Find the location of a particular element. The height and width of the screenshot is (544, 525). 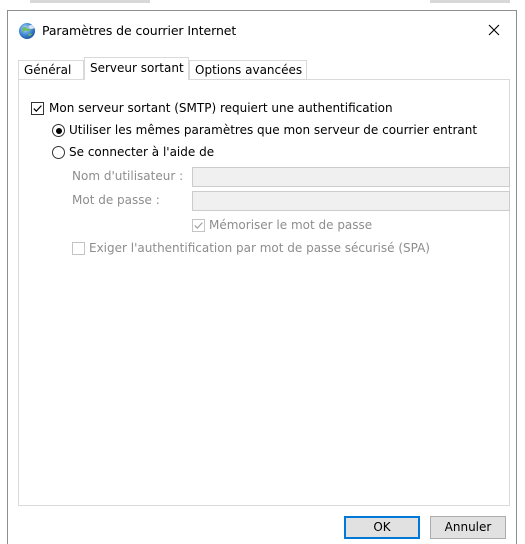

radio-selected-dot is located at coordinates (58, 130).